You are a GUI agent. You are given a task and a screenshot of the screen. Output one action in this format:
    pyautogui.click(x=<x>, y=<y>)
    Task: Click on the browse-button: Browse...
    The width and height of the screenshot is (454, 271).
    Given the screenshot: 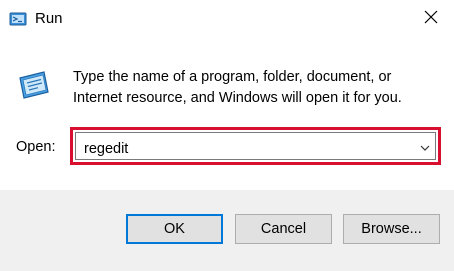 What is the action you would take?
    pyautogui.click(x=391, y=229)
    